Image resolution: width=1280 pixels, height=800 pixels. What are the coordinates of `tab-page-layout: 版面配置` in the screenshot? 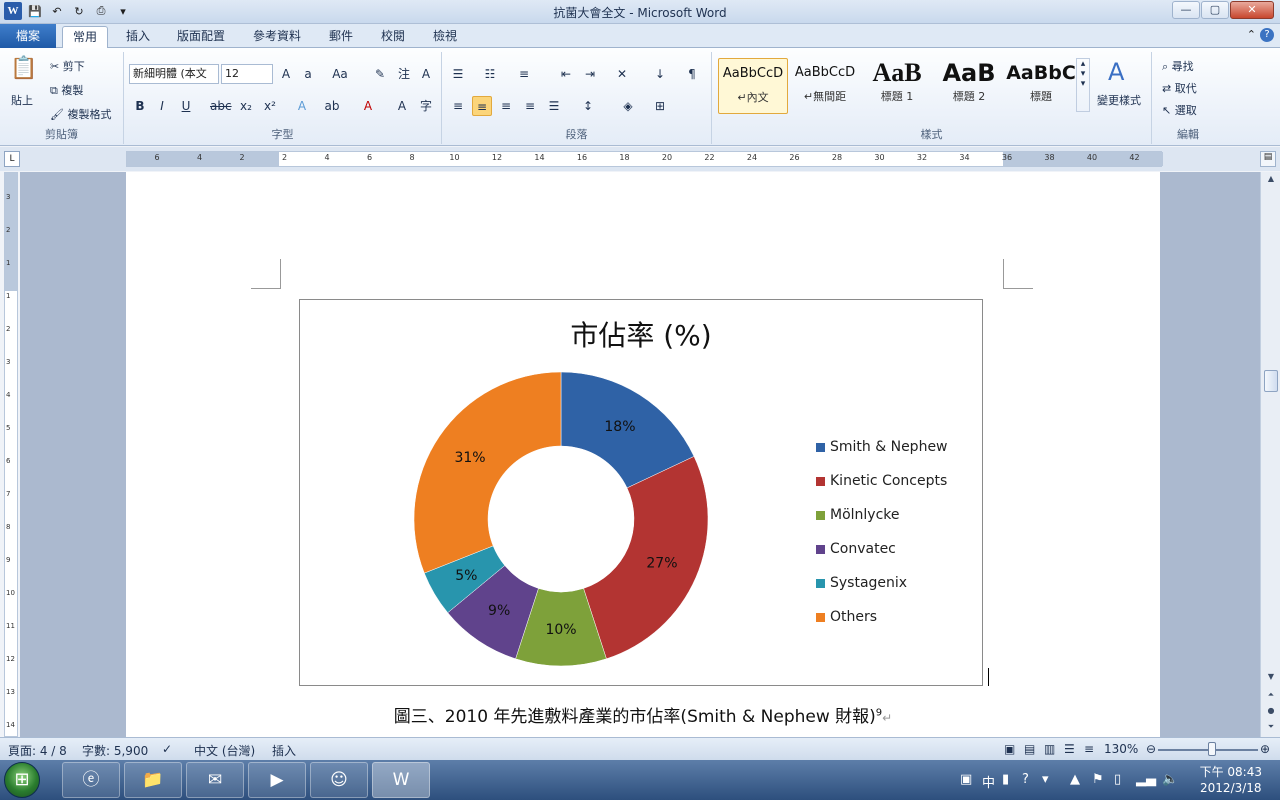 It's located at (201, 37).